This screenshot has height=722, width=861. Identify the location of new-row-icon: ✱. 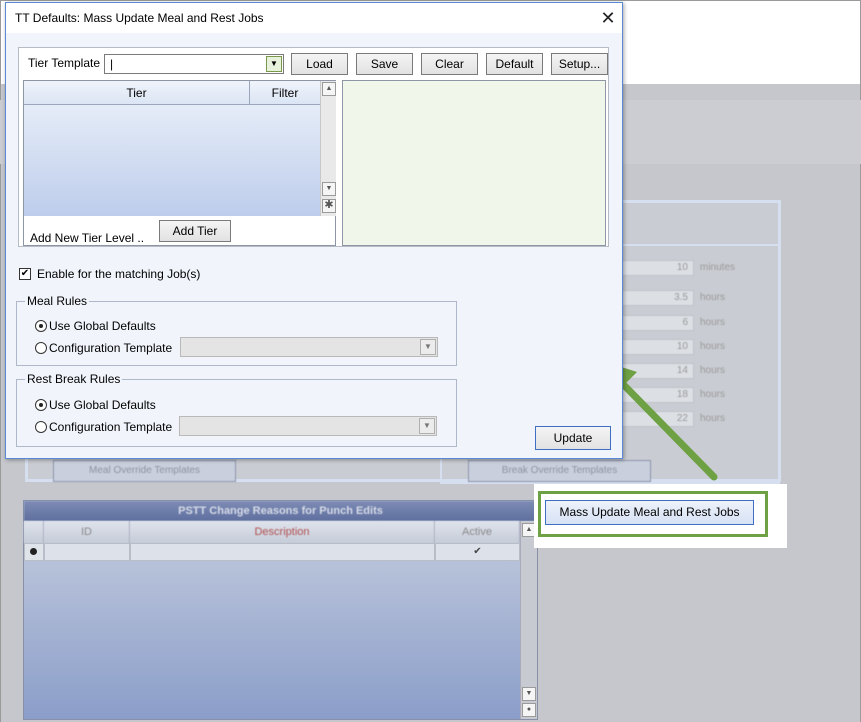
(329, 206).